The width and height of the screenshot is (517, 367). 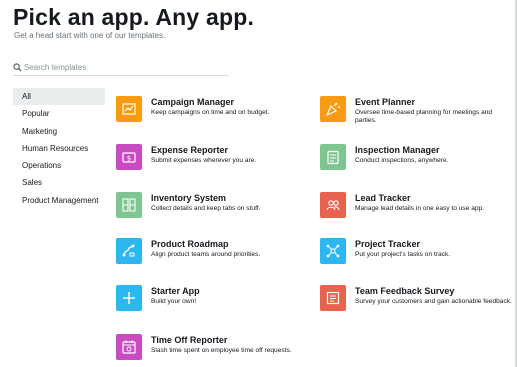 I want to click on template-description: Put your project's tasks on track., so click(x=403, y=254).